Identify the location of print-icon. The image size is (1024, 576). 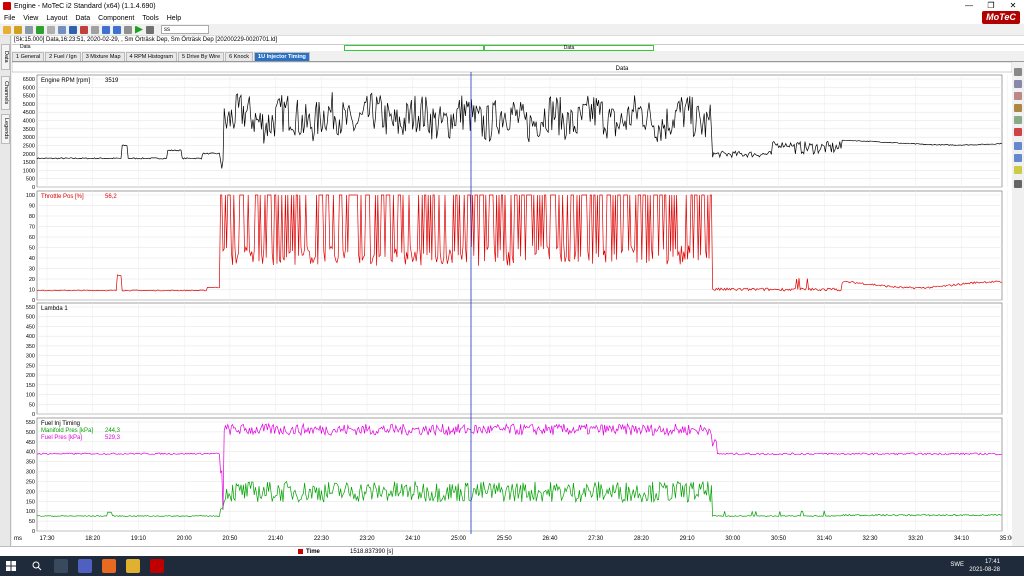
(62, 29).